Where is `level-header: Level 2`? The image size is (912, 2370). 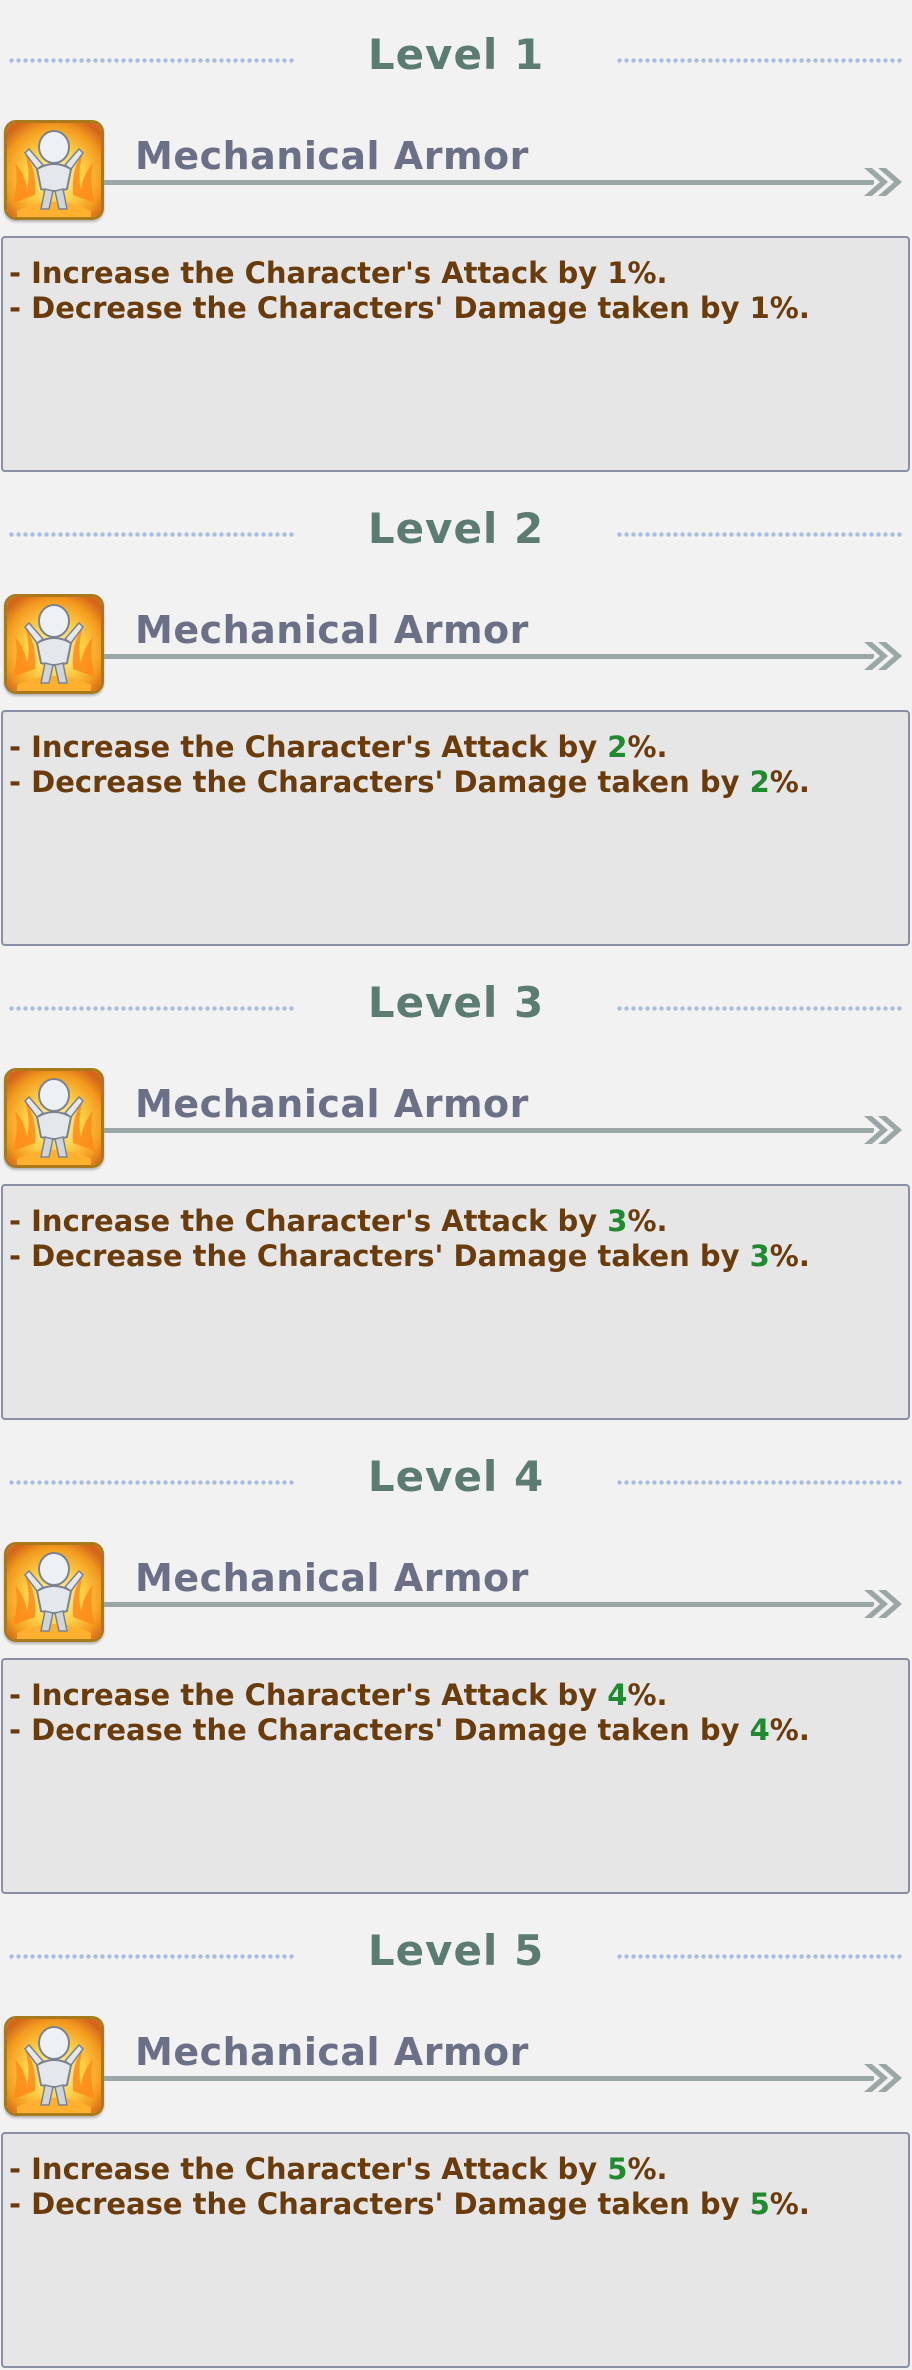 level-header: Level 2 is located at coordinates (456, 534).